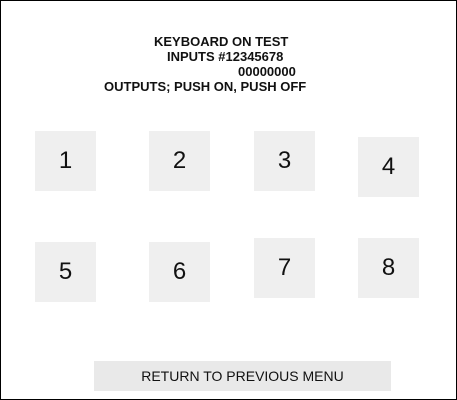 The image size is (457, 400). I want to click on key-2-button: 2, so click(179, 161).